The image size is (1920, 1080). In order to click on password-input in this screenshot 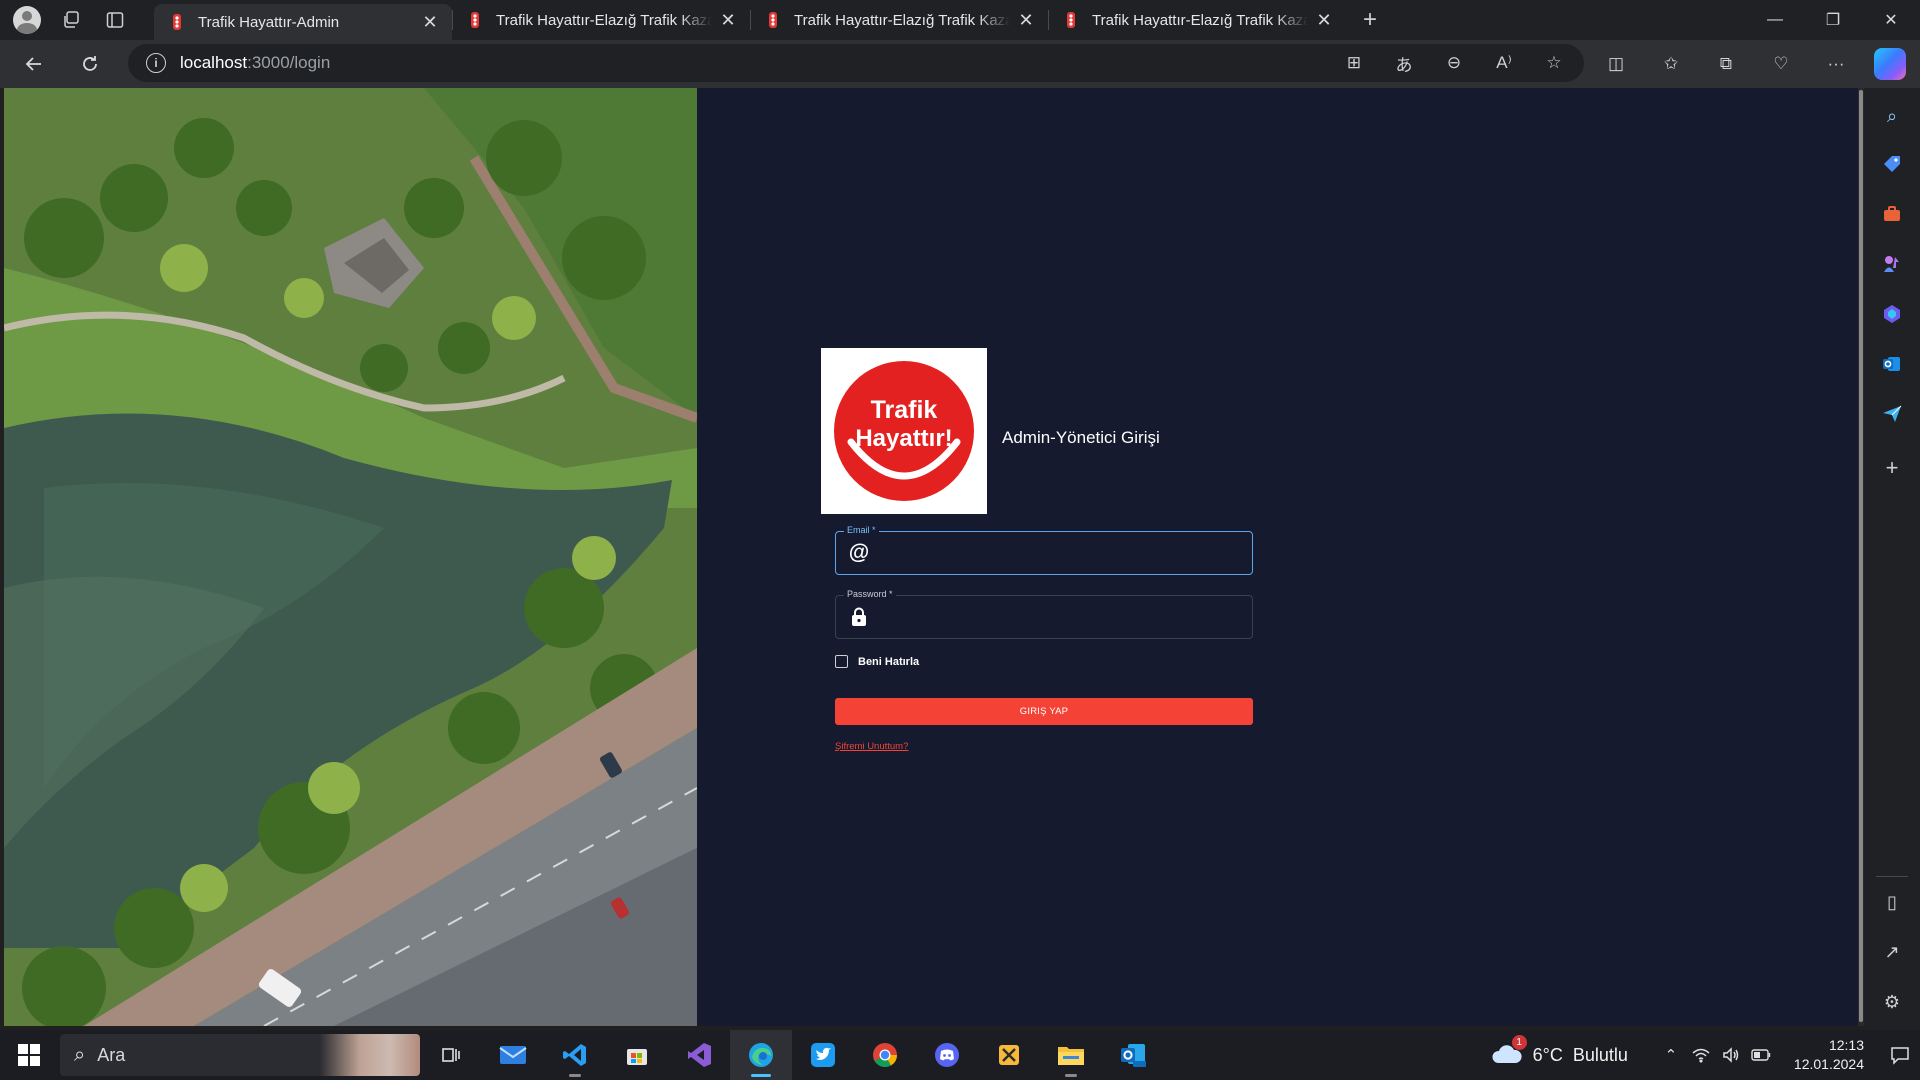, I will do `click(1060, 617)`.